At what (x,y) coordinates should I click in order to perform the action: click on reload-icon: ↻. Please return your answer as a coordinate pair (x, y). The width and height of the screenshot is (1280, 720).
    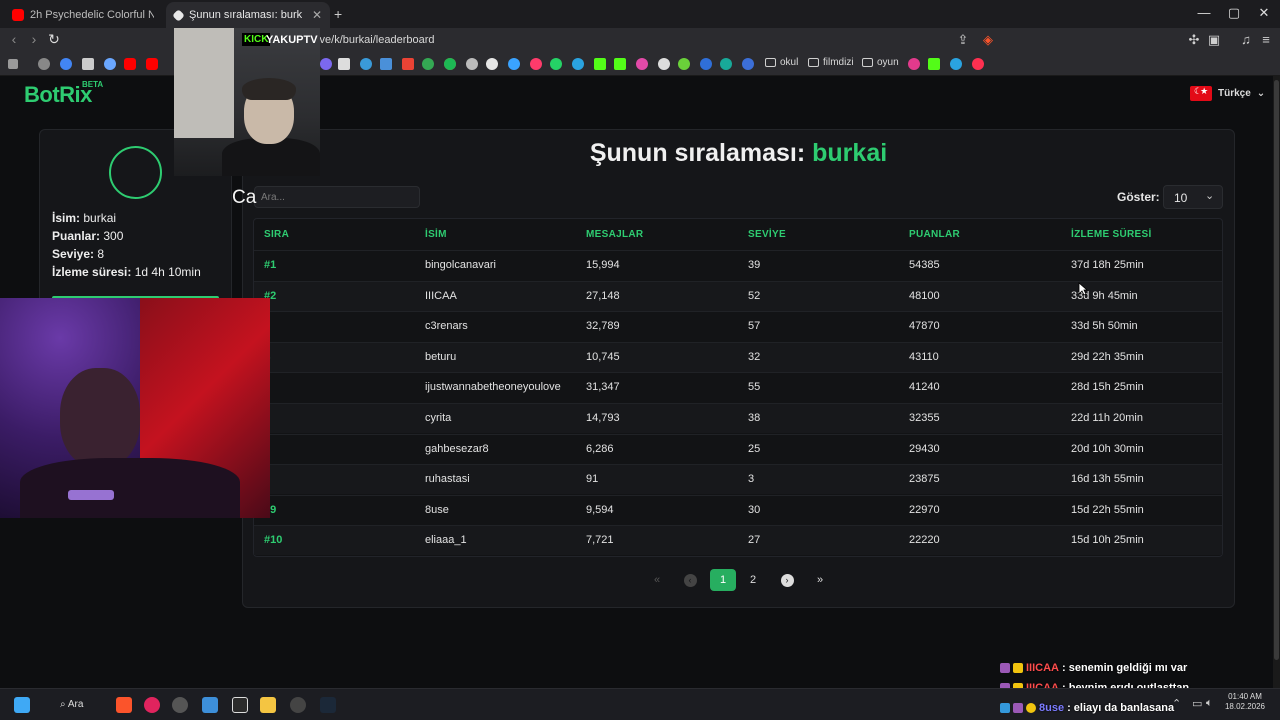
    Looking at the image, I should click on (54, 39).